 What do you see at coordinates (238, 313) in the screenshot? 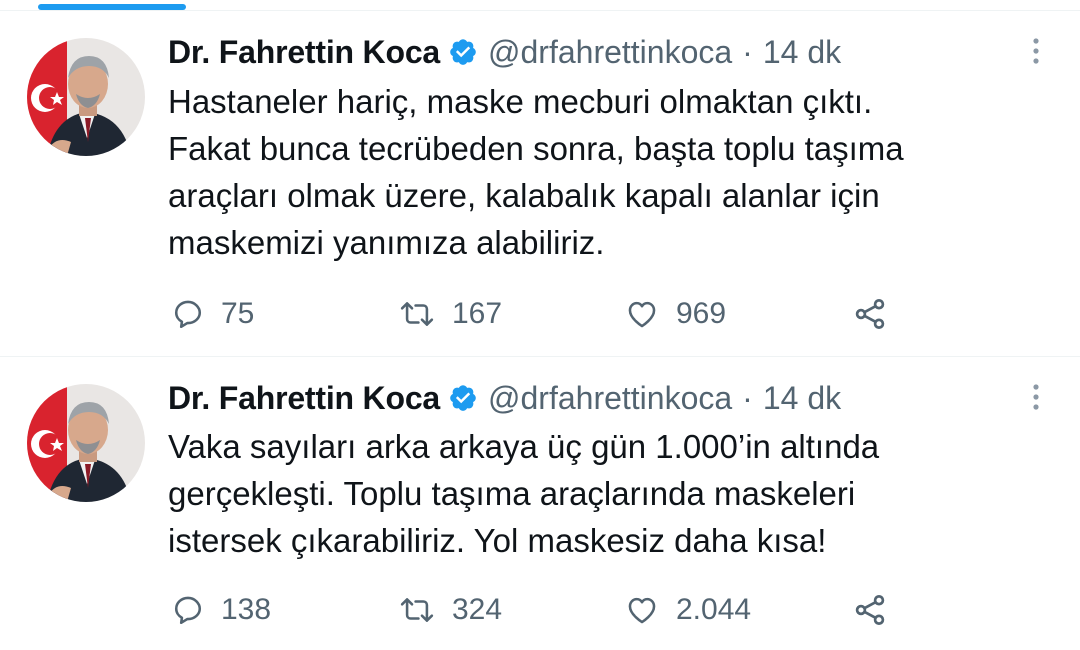
I see `reply-count: 75` at bounding box center [238, 313].